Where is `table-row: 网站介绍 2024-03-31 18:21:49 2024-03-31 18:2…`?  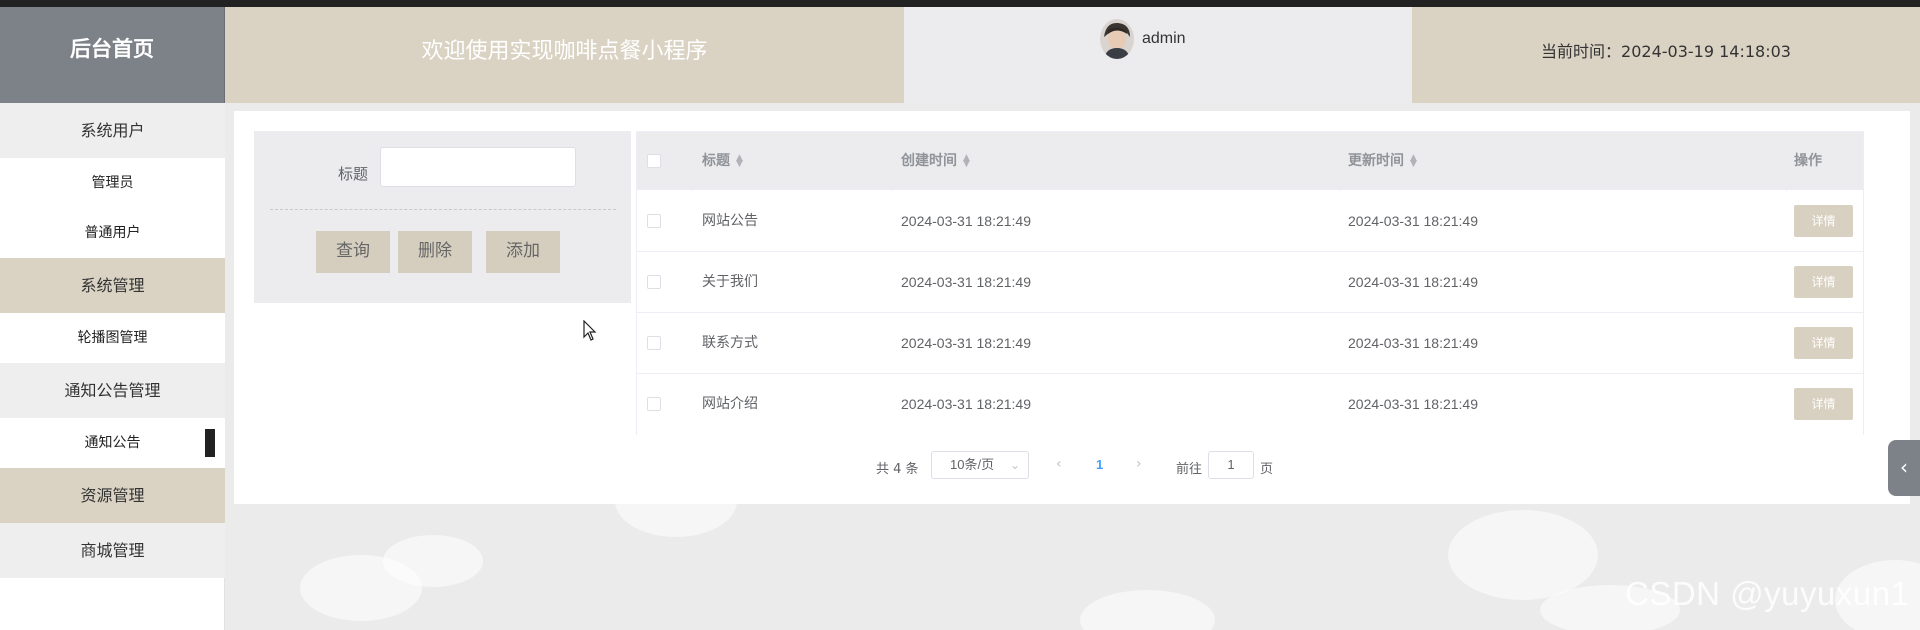 table-row: 网站介绍 2024-03-31 18:21:49 2024-03-31 18:2… is located at coordinates (1250, 404).